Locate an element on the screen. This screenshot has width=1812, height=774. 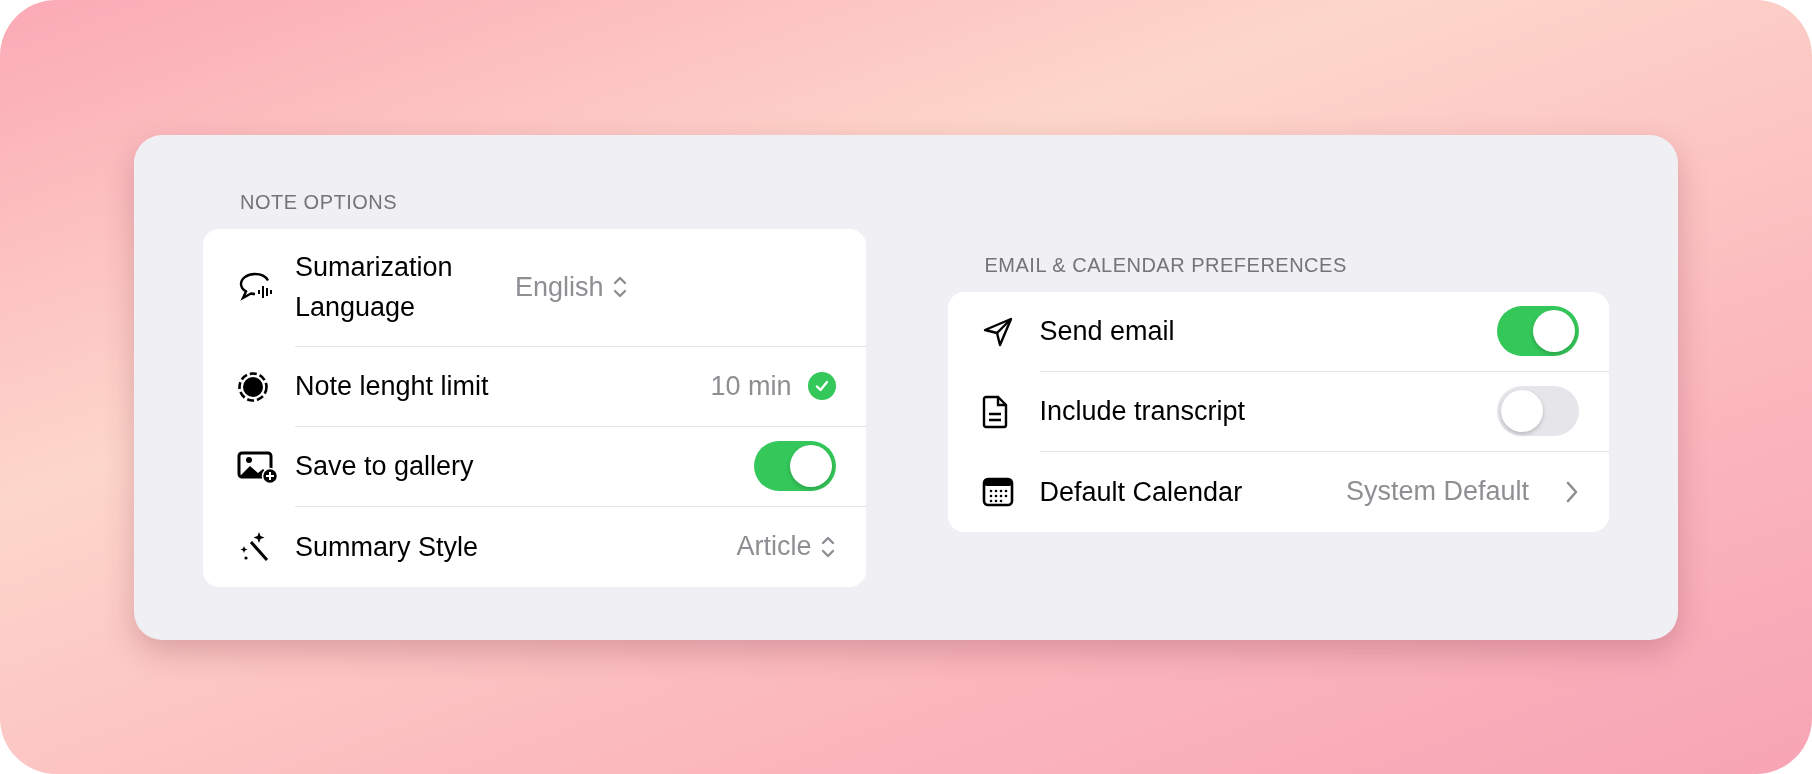
setting-label: Note lenght limit is located at coordinates (392, 386).